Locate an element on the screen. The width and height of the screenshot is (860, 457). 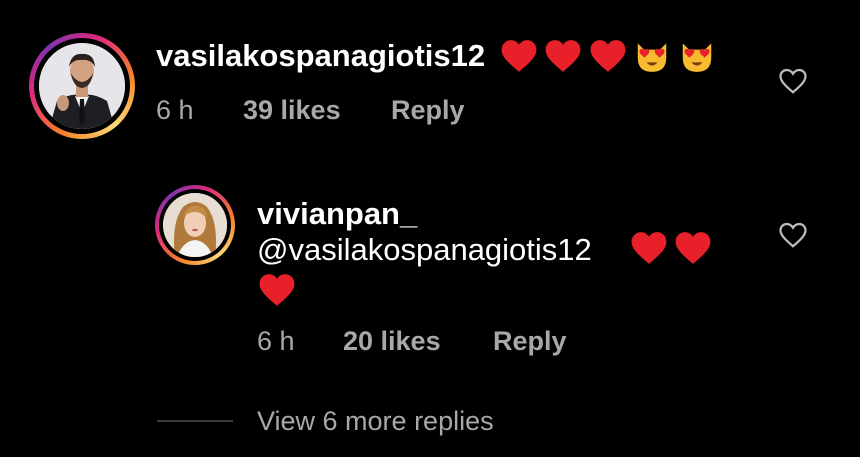
avatar-photo-man-in-suit is located at coordinates (82, 86).